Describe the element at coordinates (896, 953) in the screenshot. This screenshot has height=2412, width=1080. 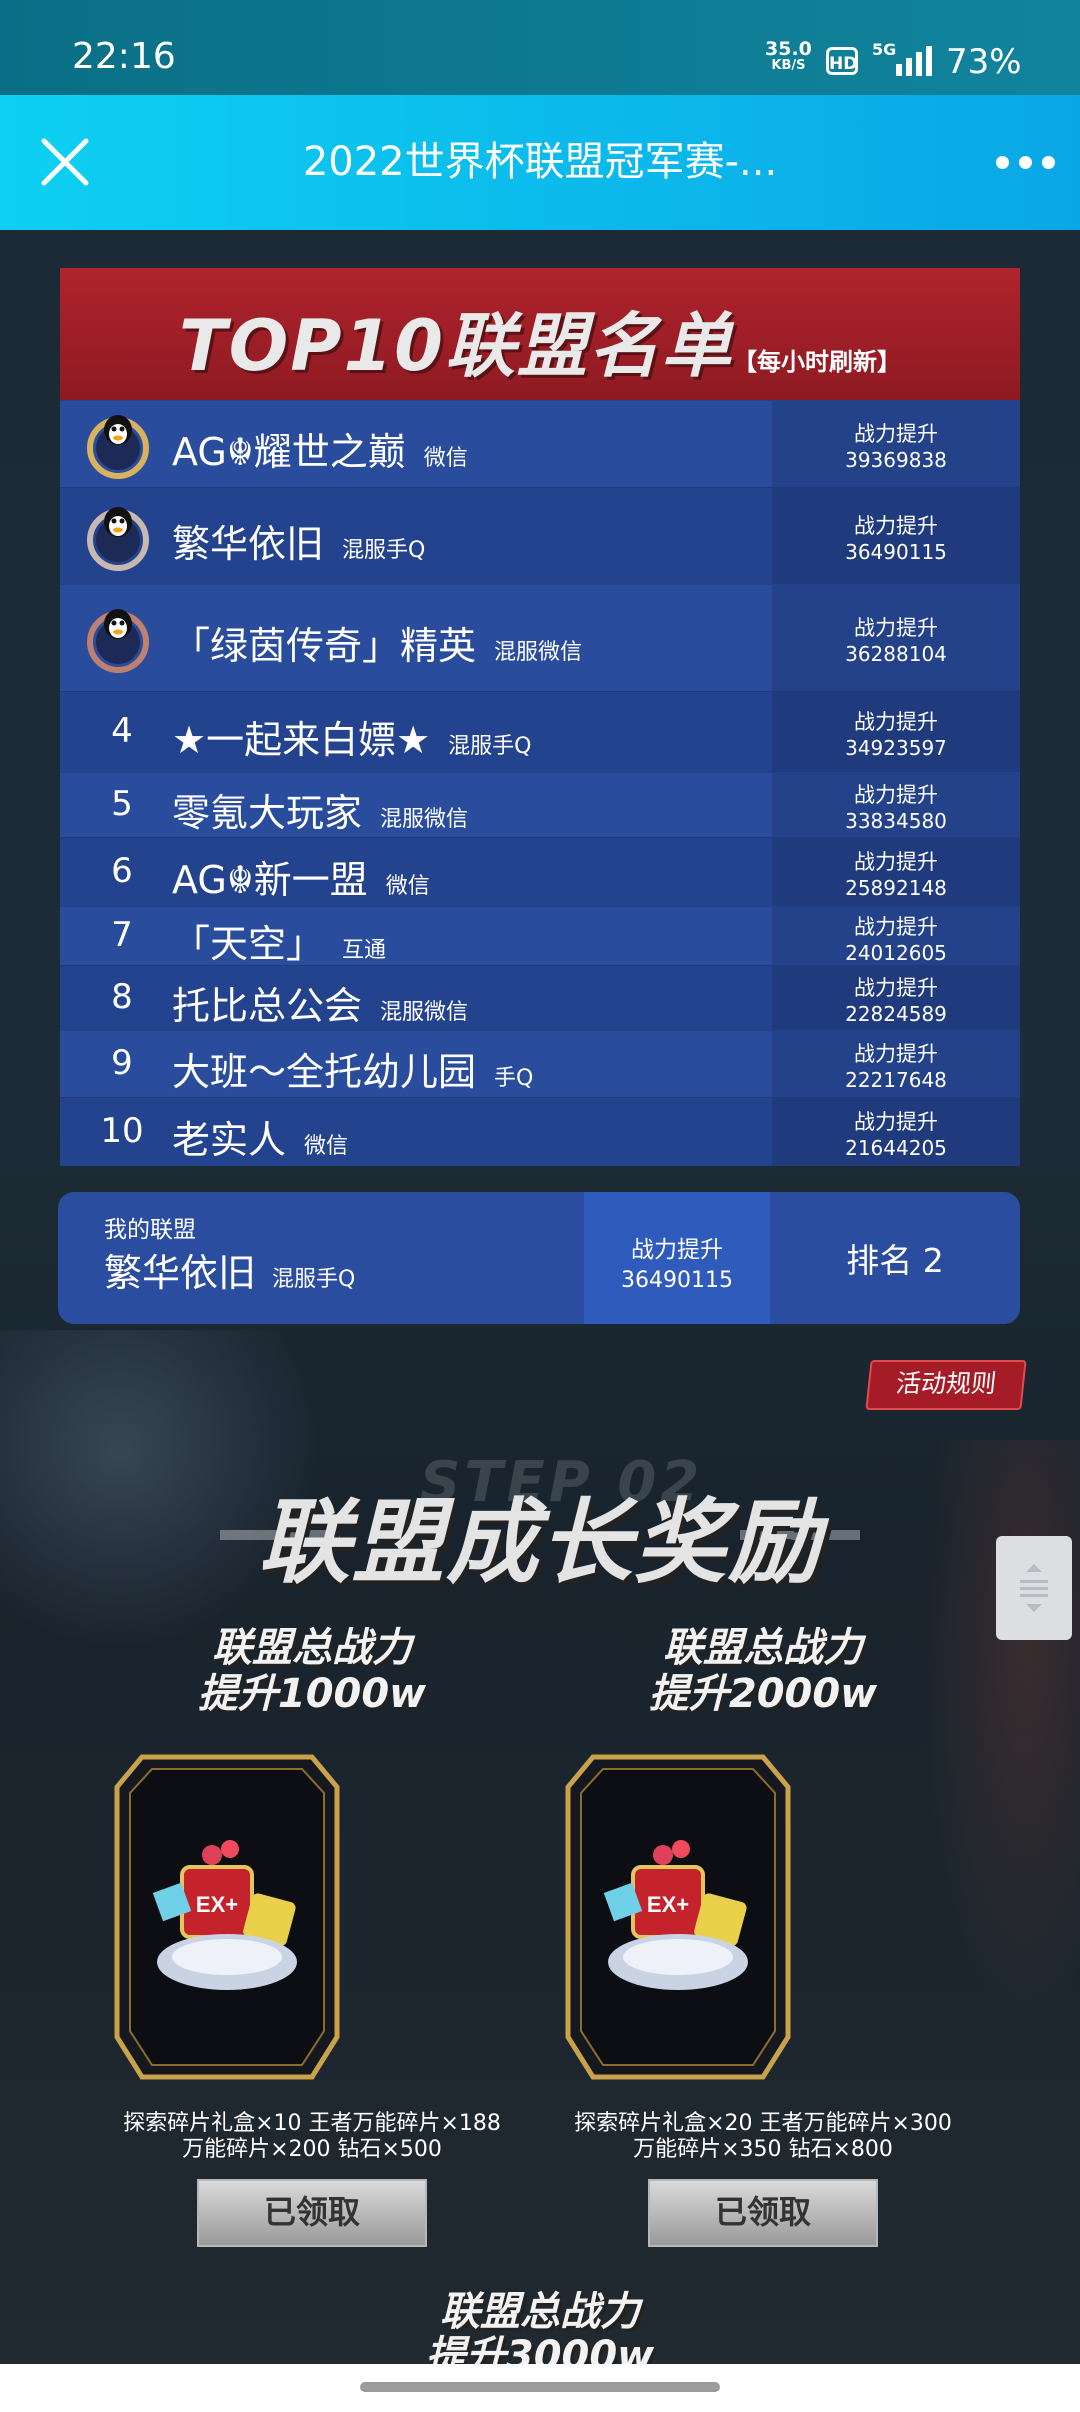
I see `power-value: 24012605` at that location.